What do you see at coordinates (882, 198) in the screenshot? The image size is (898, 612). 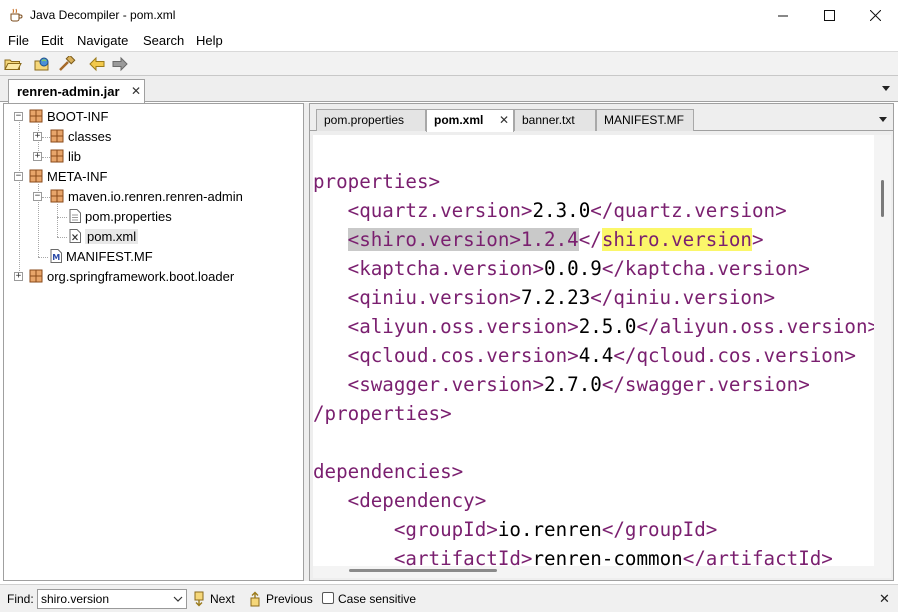 I see `vertical-scroll-thumb` at bounding box center [882, 198].